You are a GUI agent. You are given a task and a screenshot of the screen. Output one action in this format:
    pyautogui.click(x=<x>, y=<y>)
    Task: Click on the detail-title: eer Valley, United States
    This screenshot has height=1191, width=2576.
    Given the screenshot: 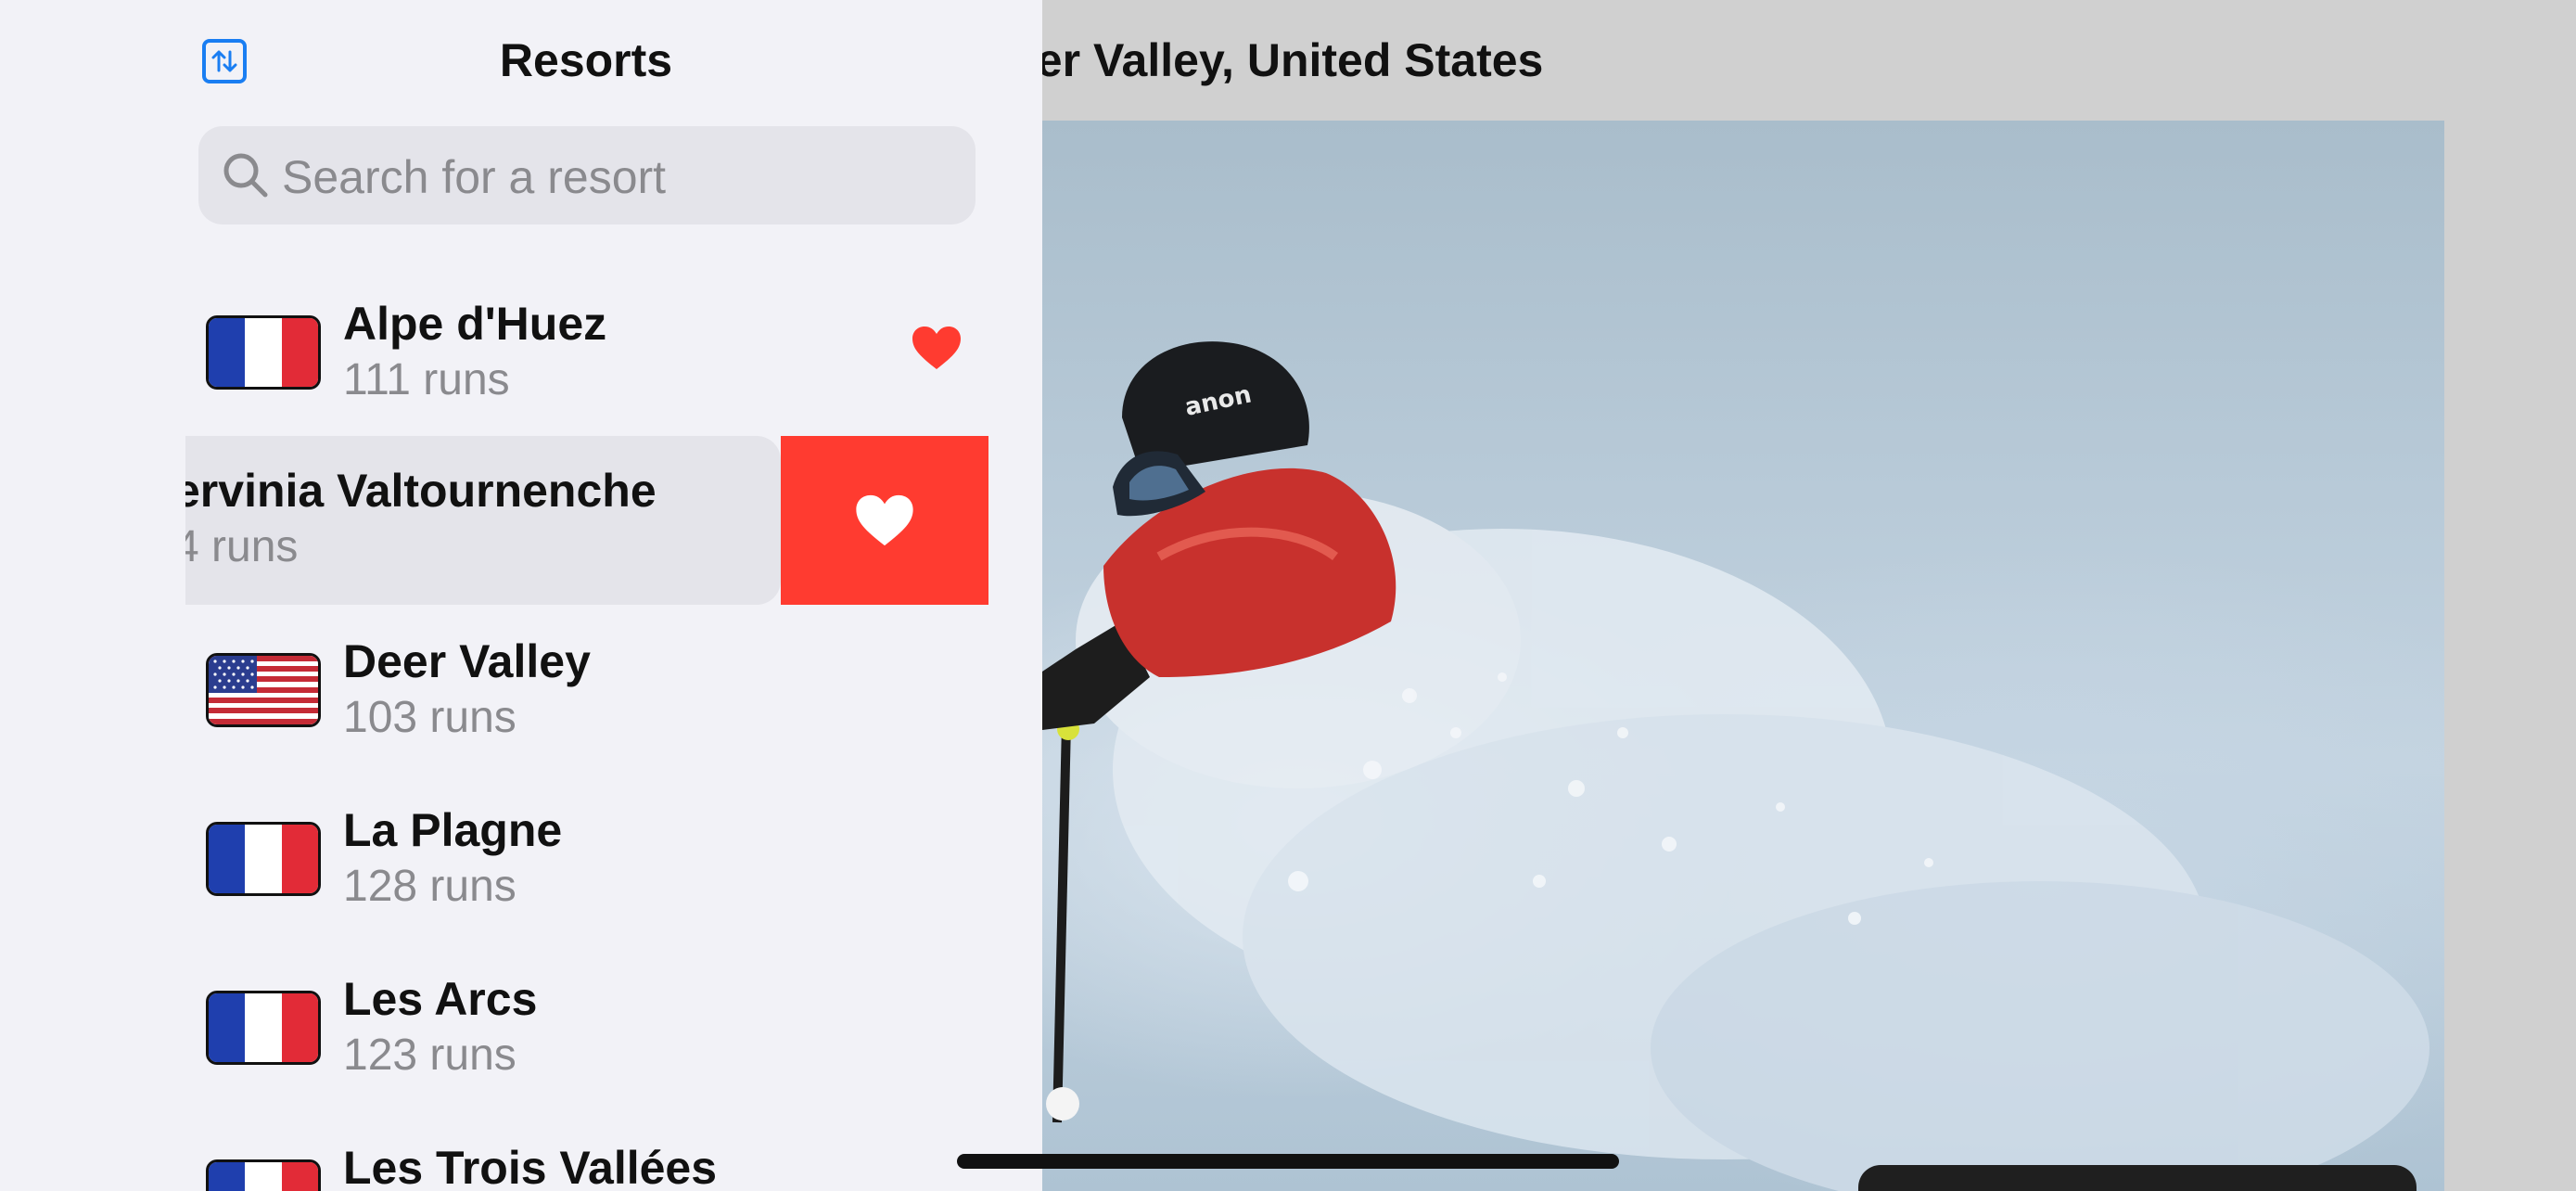 What is the action you would take?
    pyautogui.click(x=1277, y=60)
    